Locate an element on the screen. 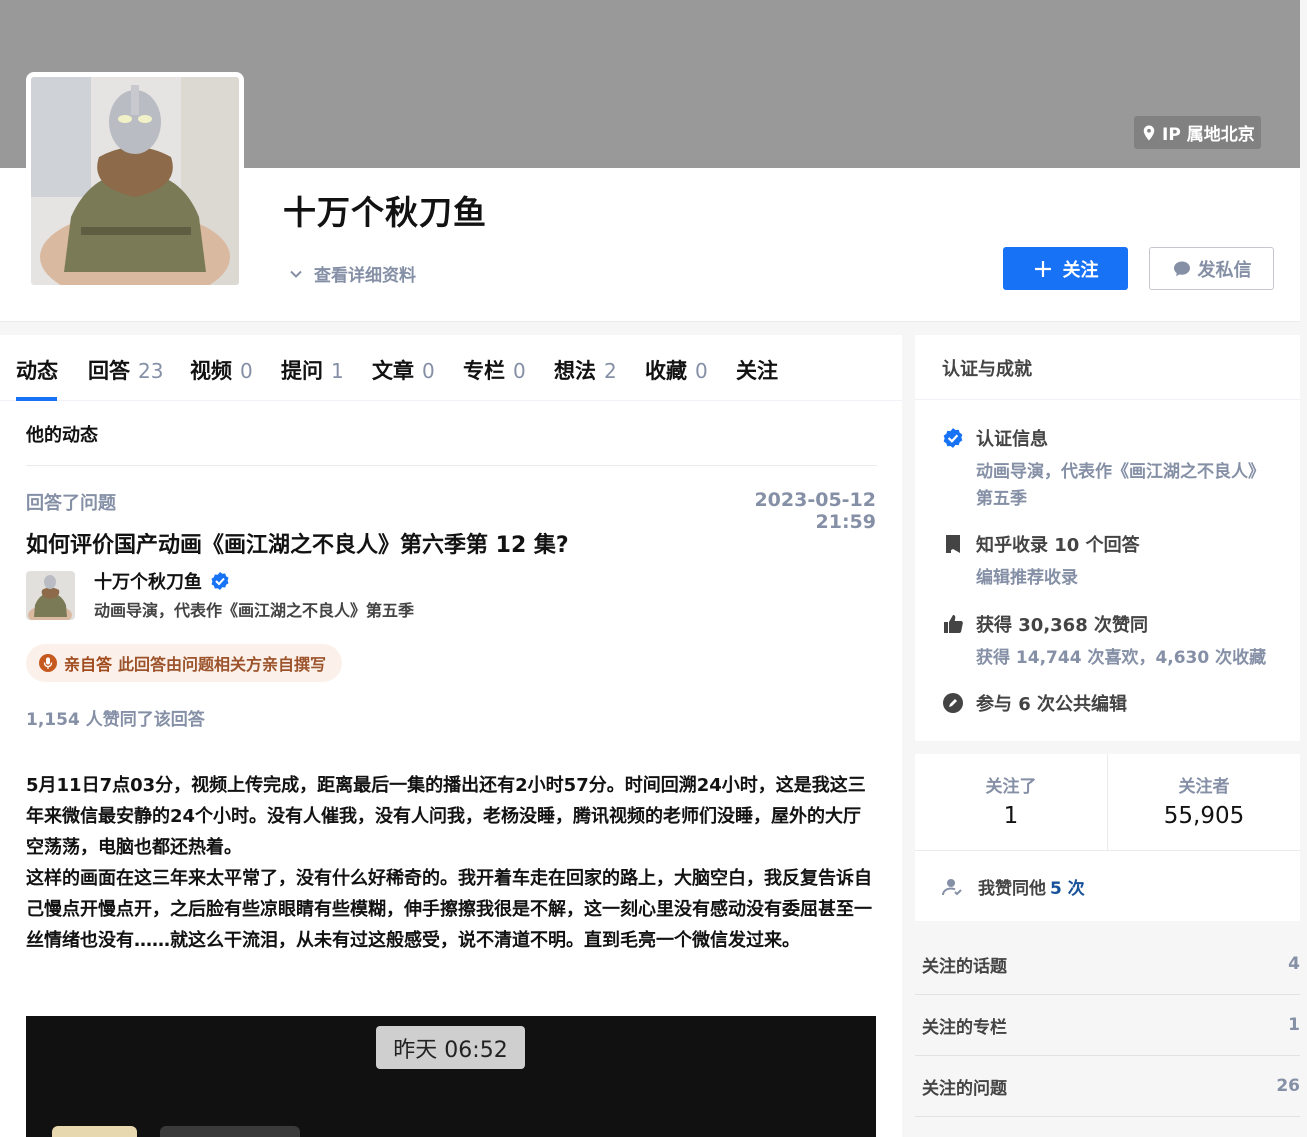 The width and height of the screenshot is (1307, 1137). follow-button: 关注 is located at coordinates (1065, 268).